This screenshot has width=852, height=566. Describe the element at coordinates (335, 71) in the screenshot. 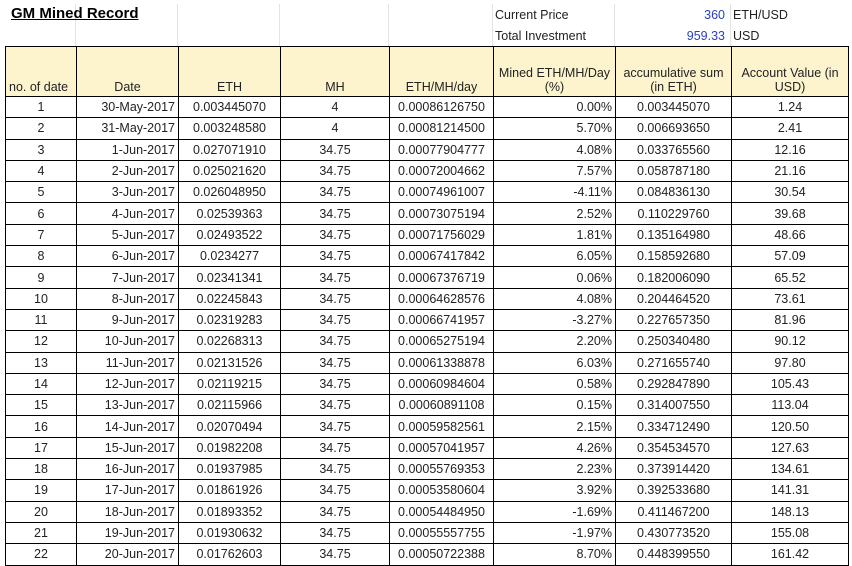

I see `header-mh: MH` at that location.